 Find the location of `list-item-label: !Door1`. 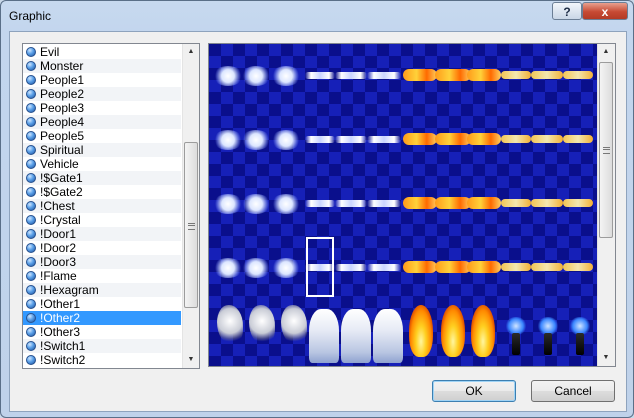

list-item-label: !Door1 is located at coordinates (58, 234).